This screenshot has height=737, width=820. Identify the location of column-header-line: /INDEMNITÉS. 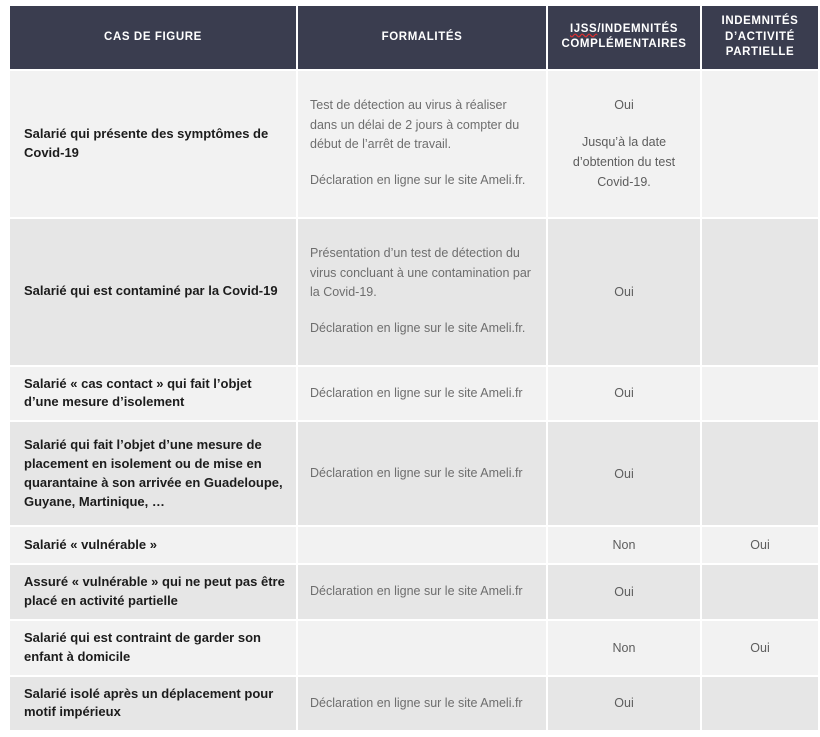
(638, 28).